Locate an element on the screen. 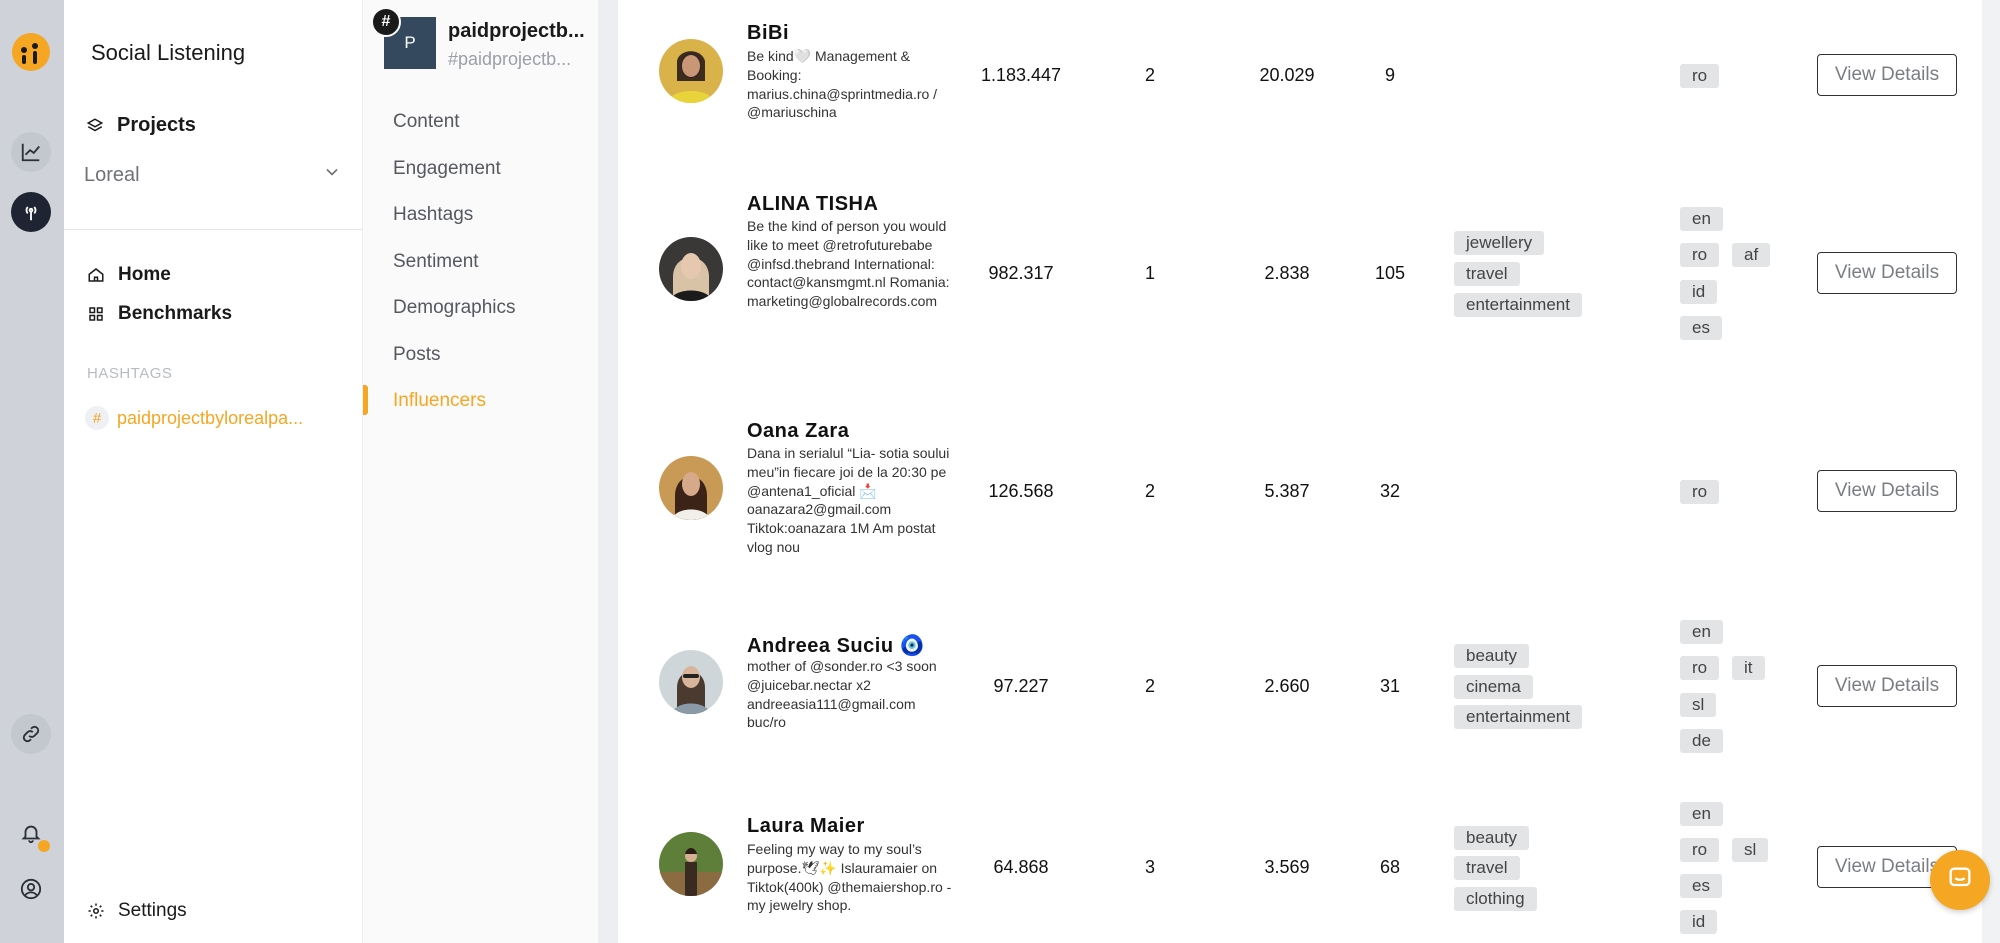 This screenshot has height=943, width=2000. language-tag: de is located at coordinates (1701, 741).